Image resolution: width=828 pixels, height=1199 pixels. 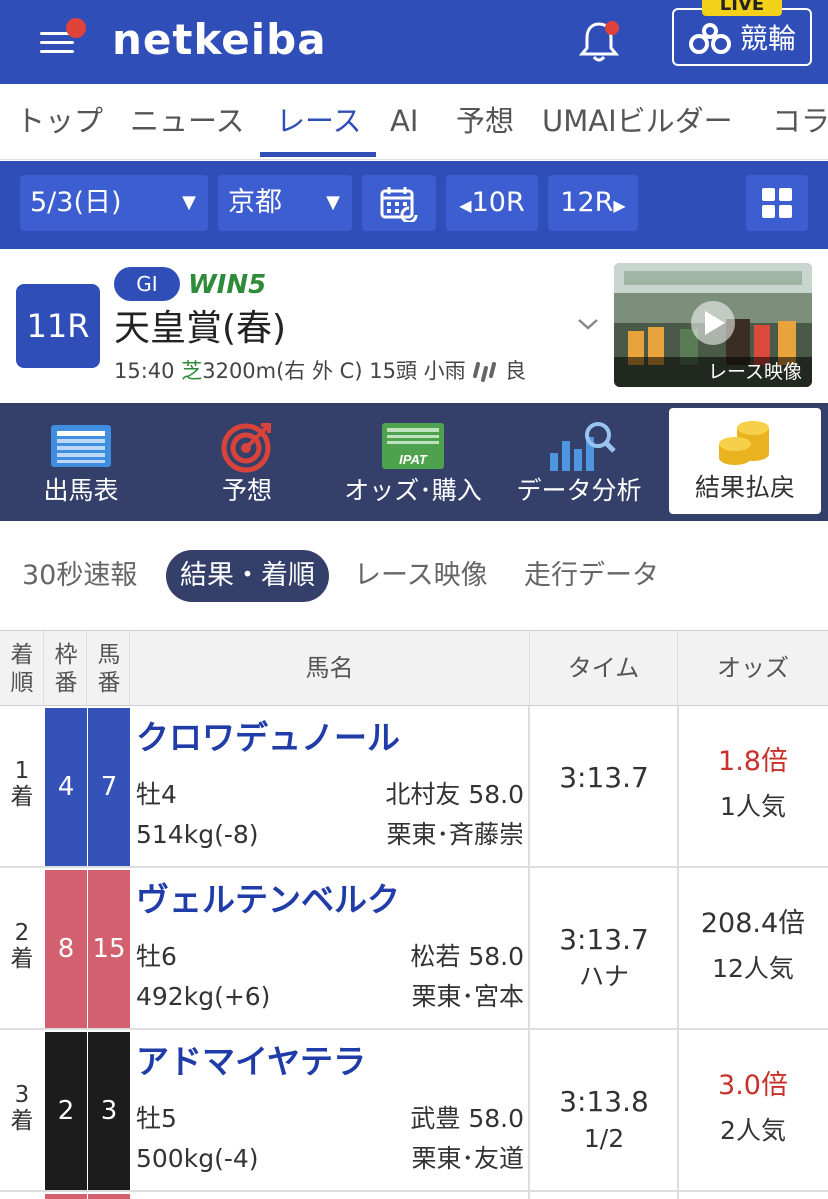 What do you see at coordinates (109, 1196) in the screenshot?
I see `umaban-cell-partial` at bounding box center [109, 1196].